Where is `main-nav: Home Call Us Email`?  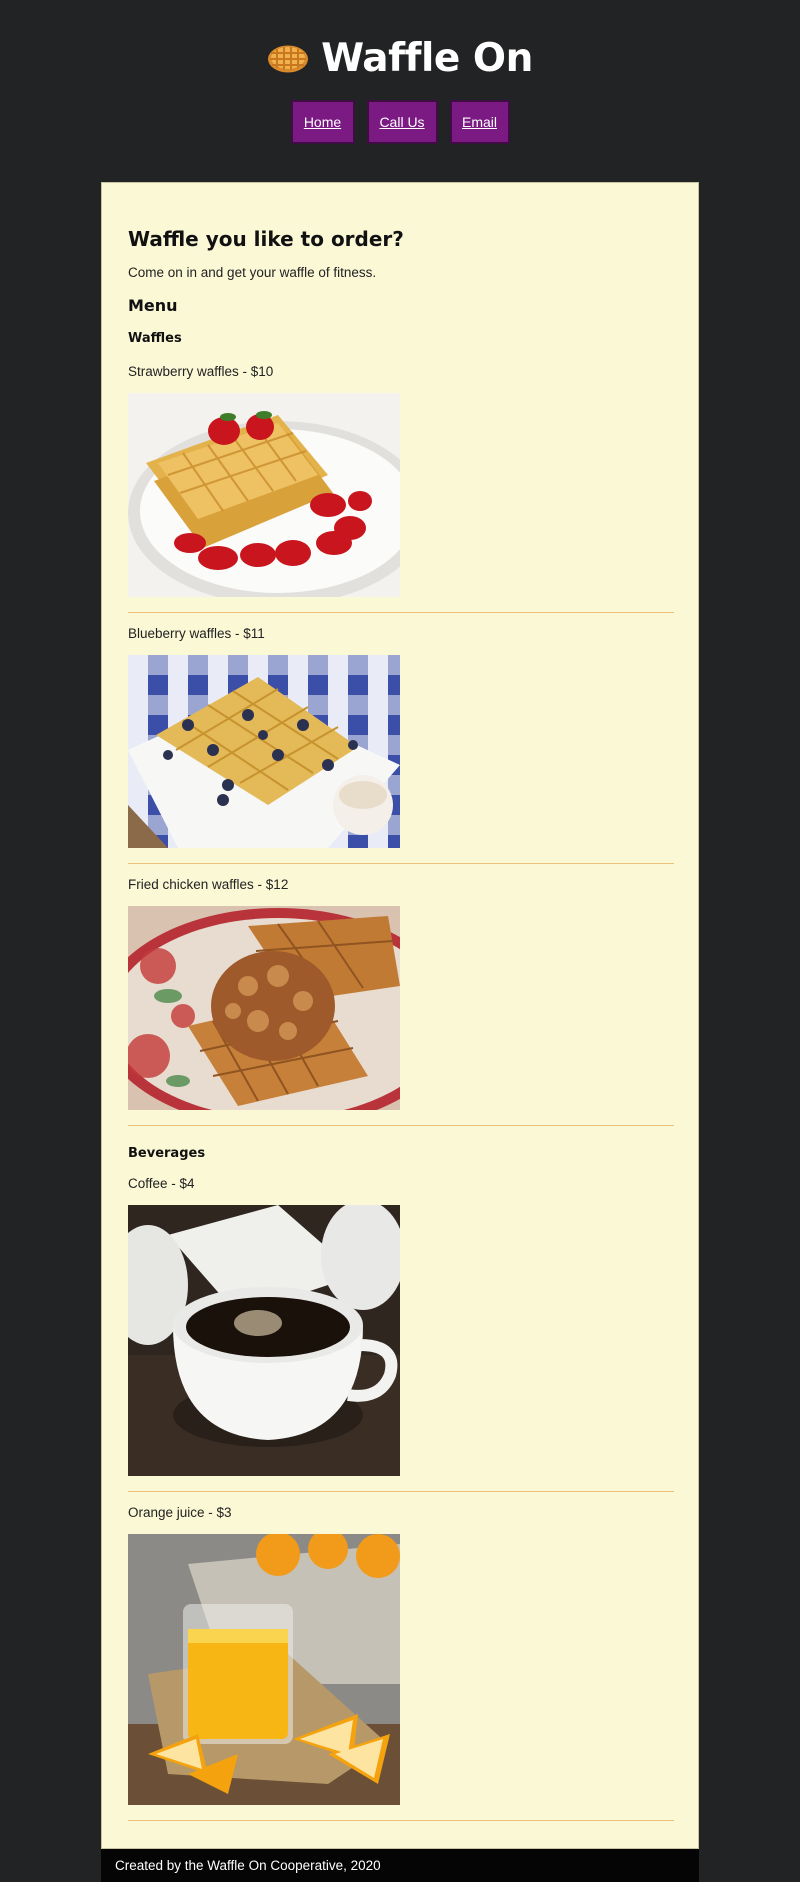
main-nav: Home Call Us Email is located at coordinates (400, 122).